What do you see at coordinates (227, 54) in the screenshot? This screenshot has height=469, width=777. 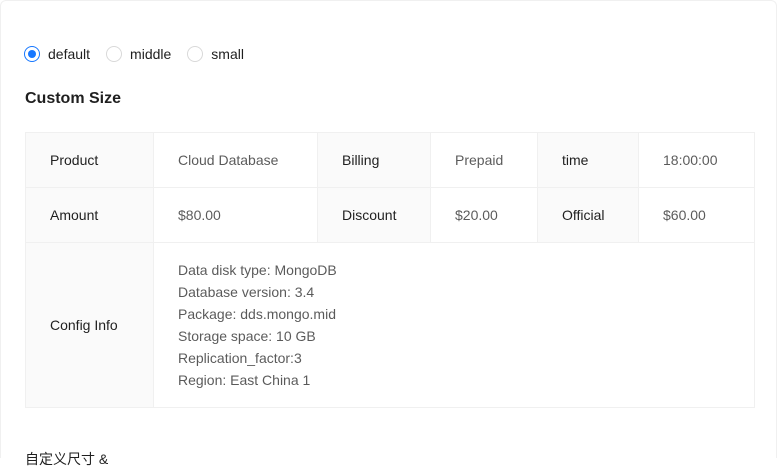 I see `radio-small-label: small` at bounding box center [227, 54].